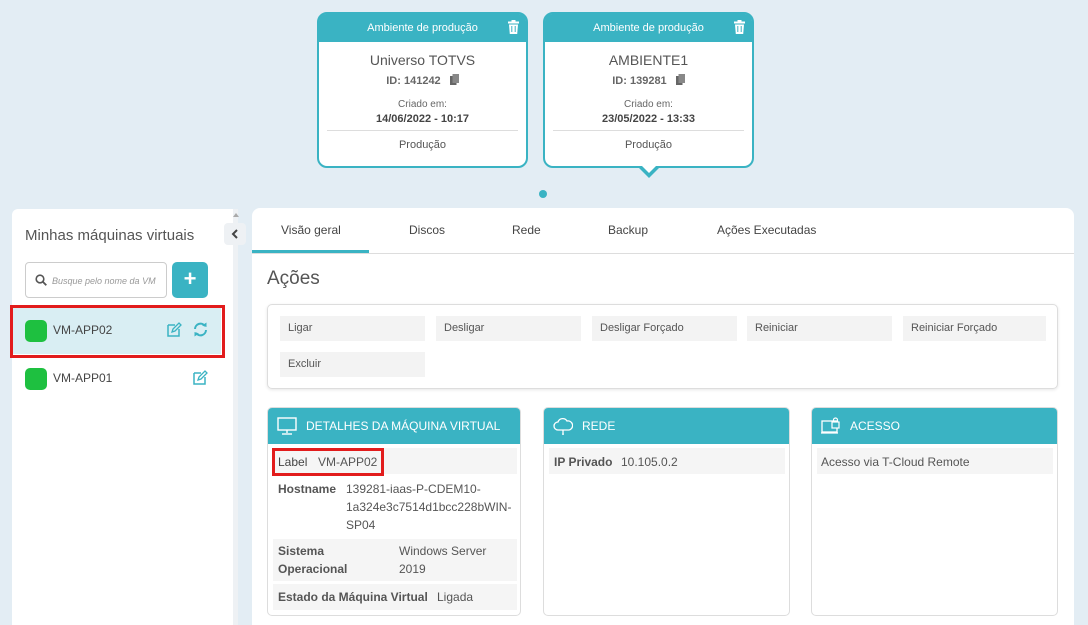 This screenshot has width=1088, height=625. I want to click on os-key: Sistema, so click(301, 551).